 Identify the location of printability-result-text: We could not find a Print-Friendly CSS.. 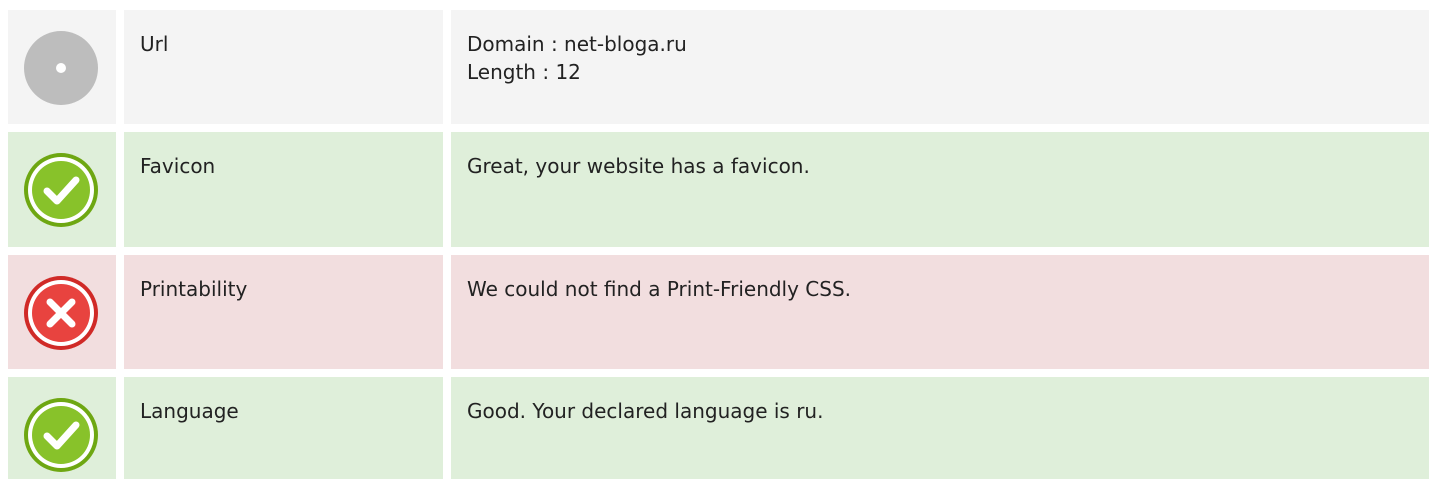
(659, 289).